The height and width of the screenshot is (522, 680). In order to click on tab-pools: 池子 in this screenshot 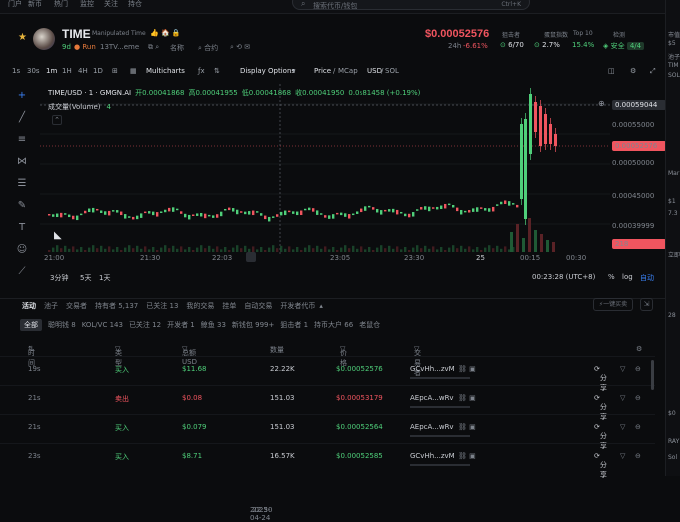, I will do `click(51, 306)`.